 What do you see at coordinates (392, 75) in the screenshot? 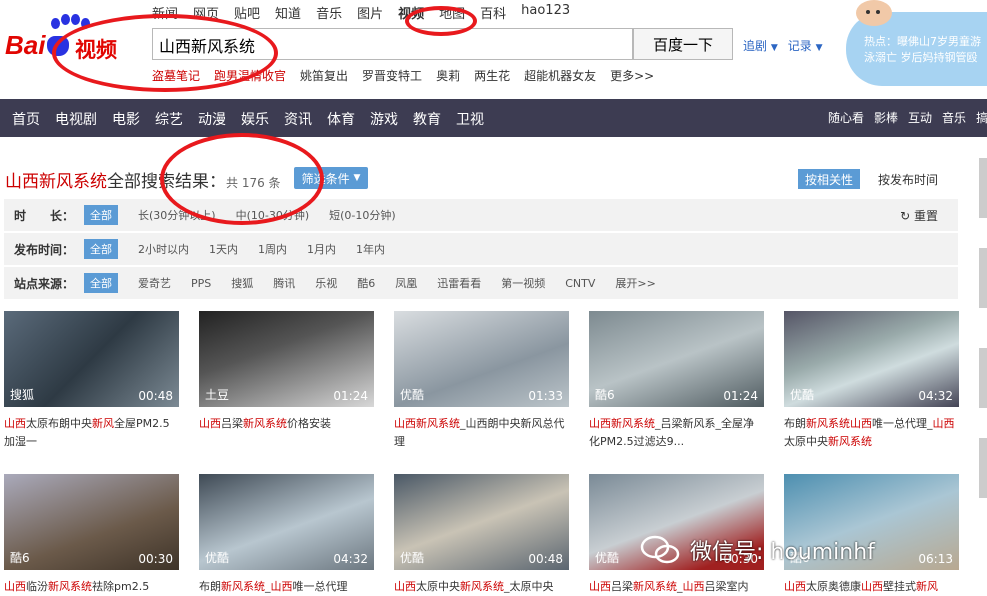
I see `hot-word: 罗晋变特工` at bounding box center [392, 75].